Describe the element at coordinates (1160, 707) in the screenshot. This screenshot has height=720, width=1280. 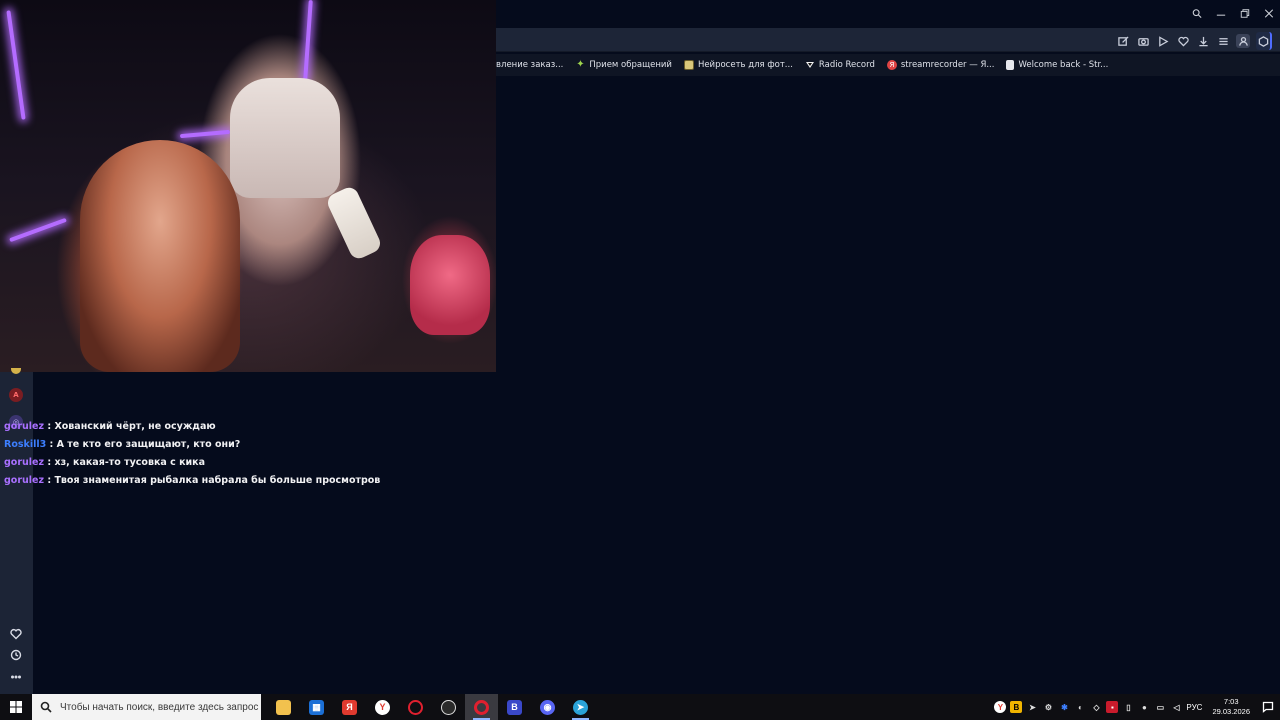
I see `network-icon: ▭` at that location.